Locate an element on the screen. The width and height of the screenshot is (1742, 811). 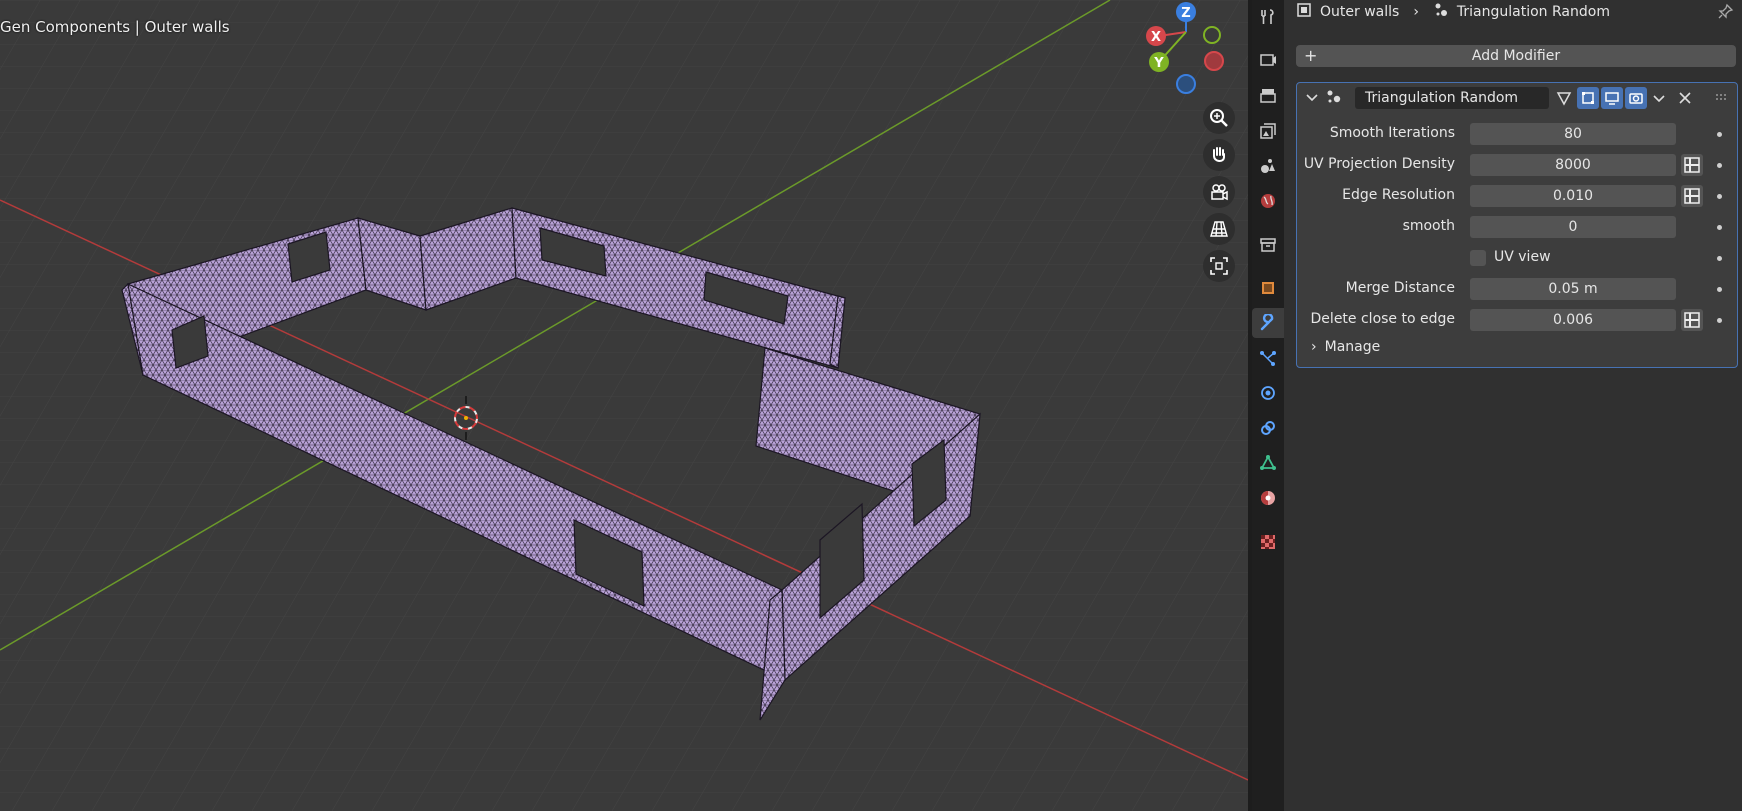
zoom-icon is located at coordinates (1219, 118).